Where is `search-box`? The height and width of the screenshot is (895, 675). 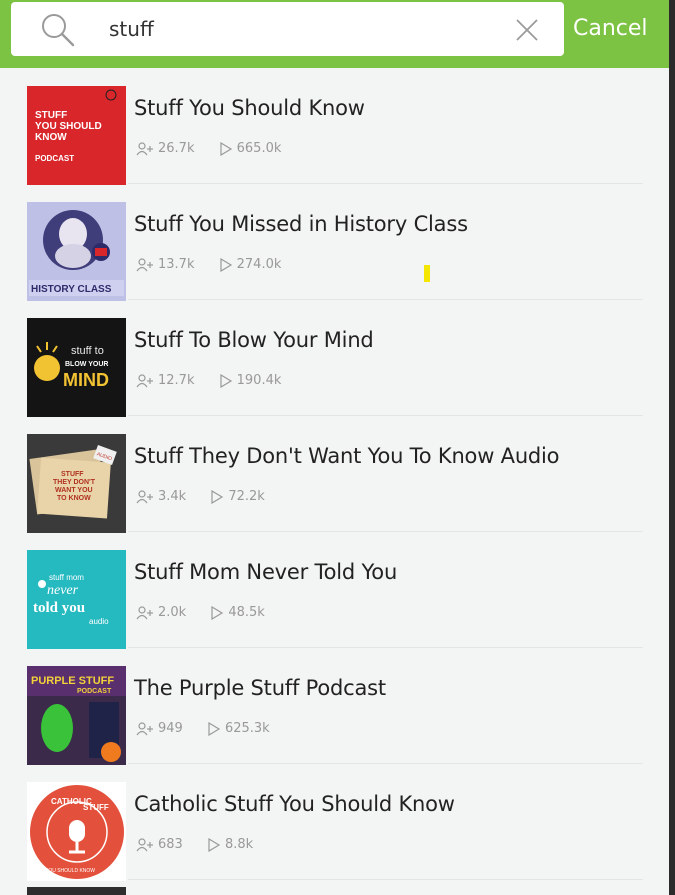
search-box is located at coordinates (287, 29).